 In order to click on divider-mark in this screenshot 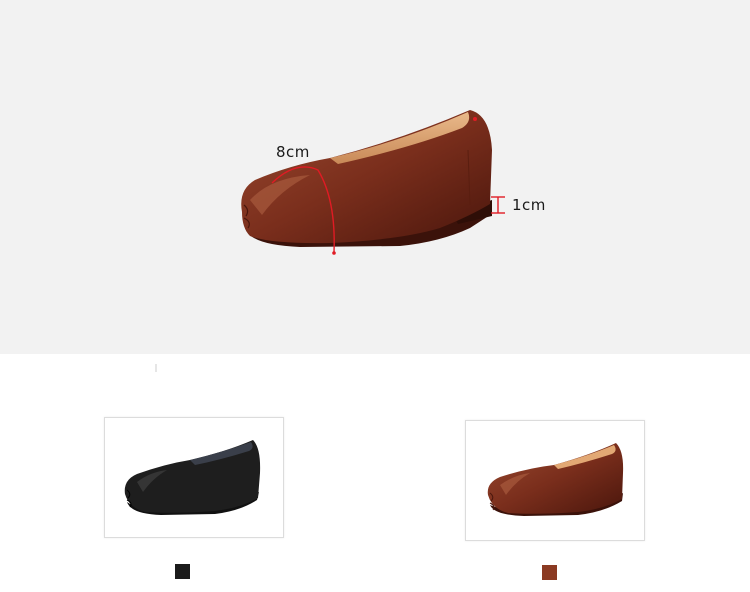, I will do `click(156, 368)`.